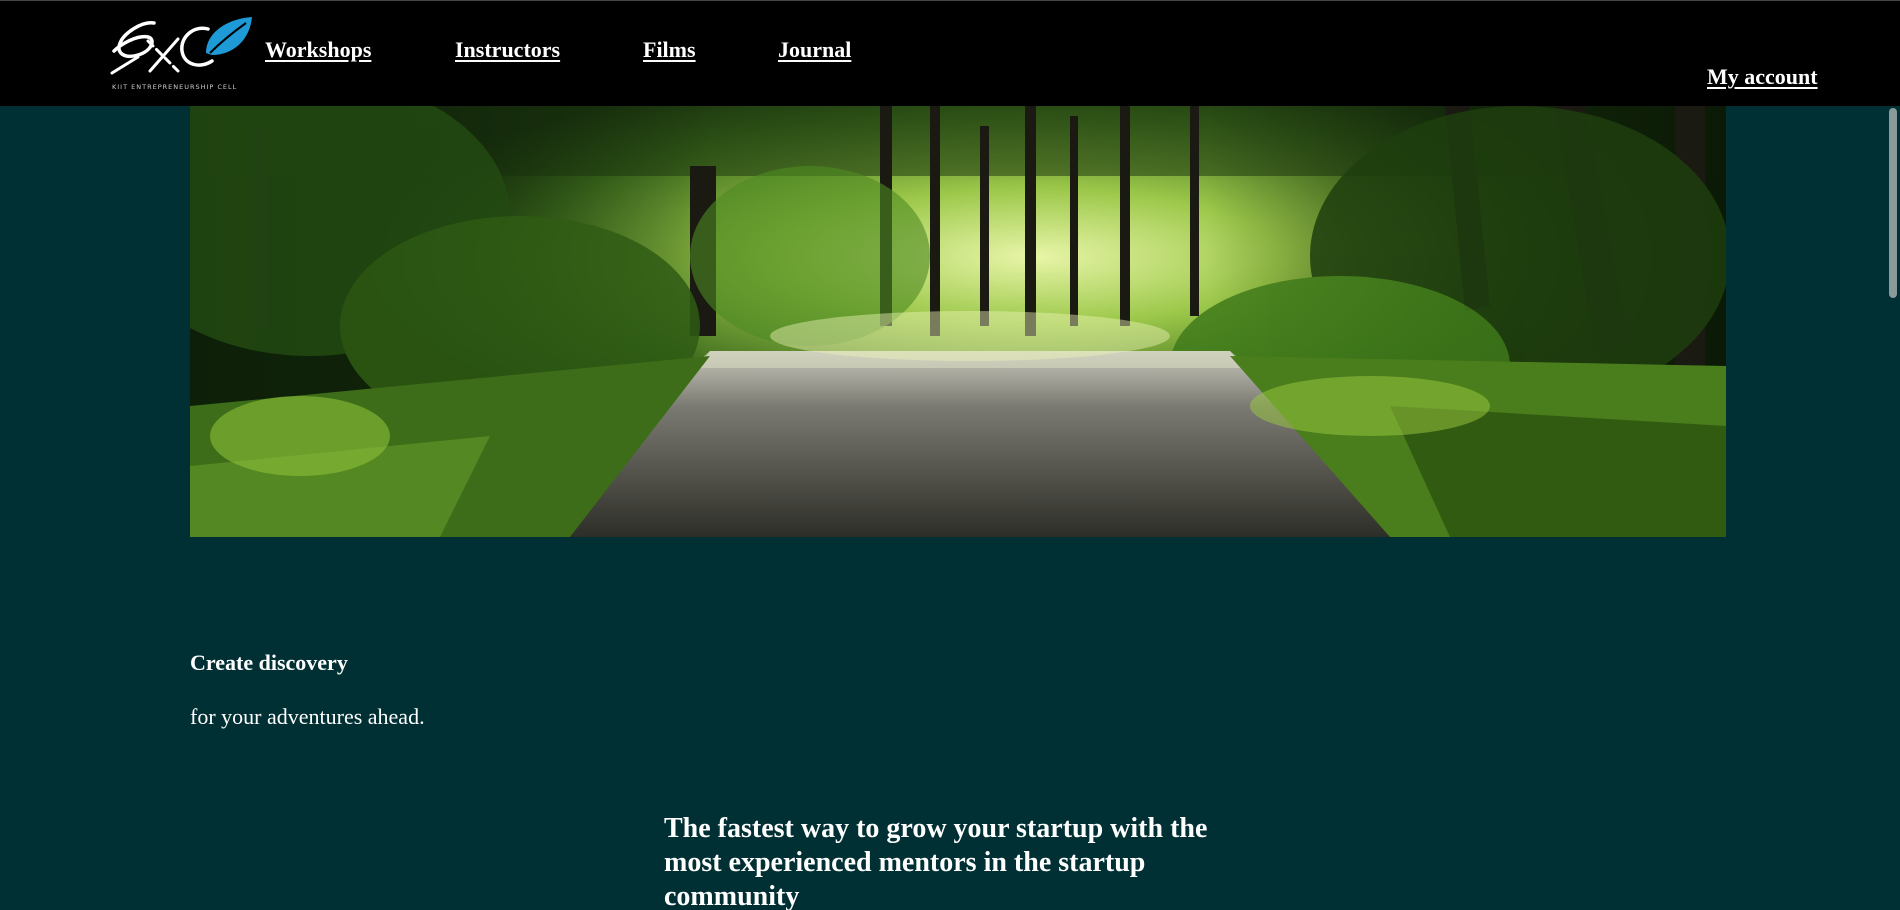 This screenshot has height=910, width=1900. Describe the element at coordinates (318, 50) in the screenshot. I see `nav-workshops: Workshops` at that location.